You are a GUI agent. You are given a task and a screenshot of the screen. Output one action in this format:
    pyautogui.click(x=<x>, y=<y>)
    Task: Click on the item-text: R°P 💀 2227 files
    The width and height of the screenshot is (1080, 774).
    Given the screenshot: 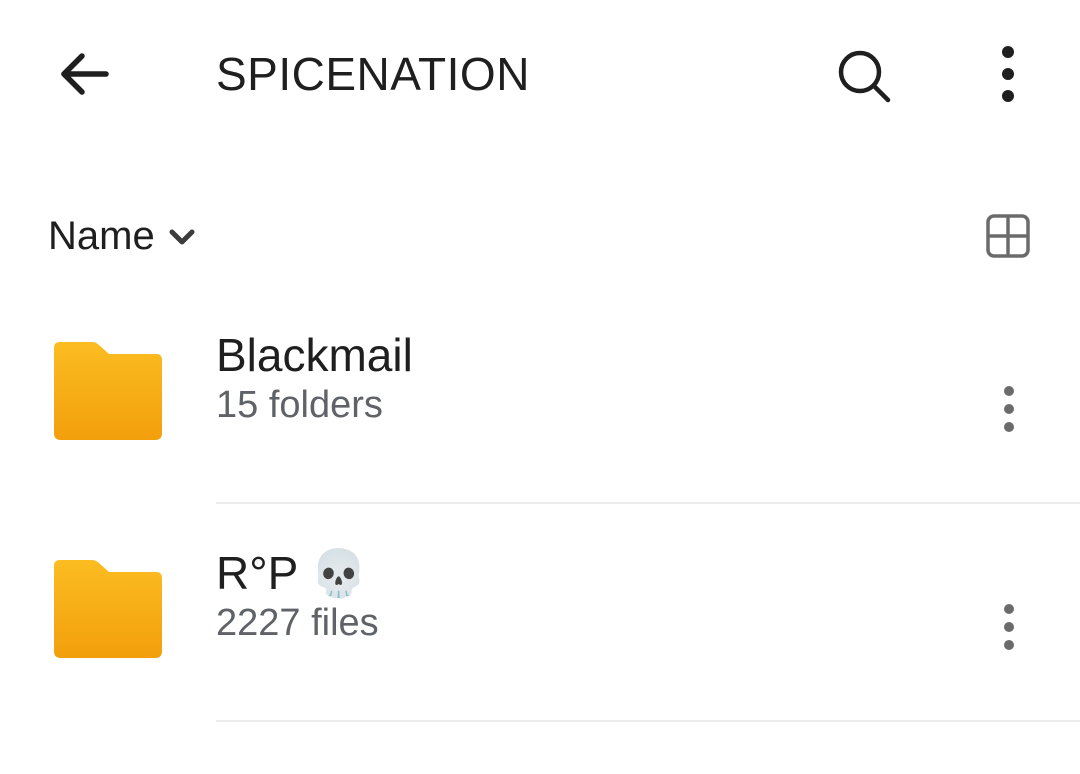 What is the action you would take?
    pyautogui.click(x=297, y=596)
    